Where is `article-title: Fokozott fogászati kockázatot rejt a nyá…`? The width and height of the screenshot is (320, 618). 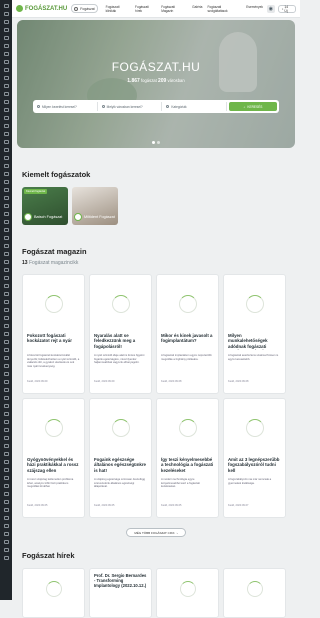
article-title: Fokozott fogászati kockázatot rejt a nyá… is located at coordinates (53, 341).